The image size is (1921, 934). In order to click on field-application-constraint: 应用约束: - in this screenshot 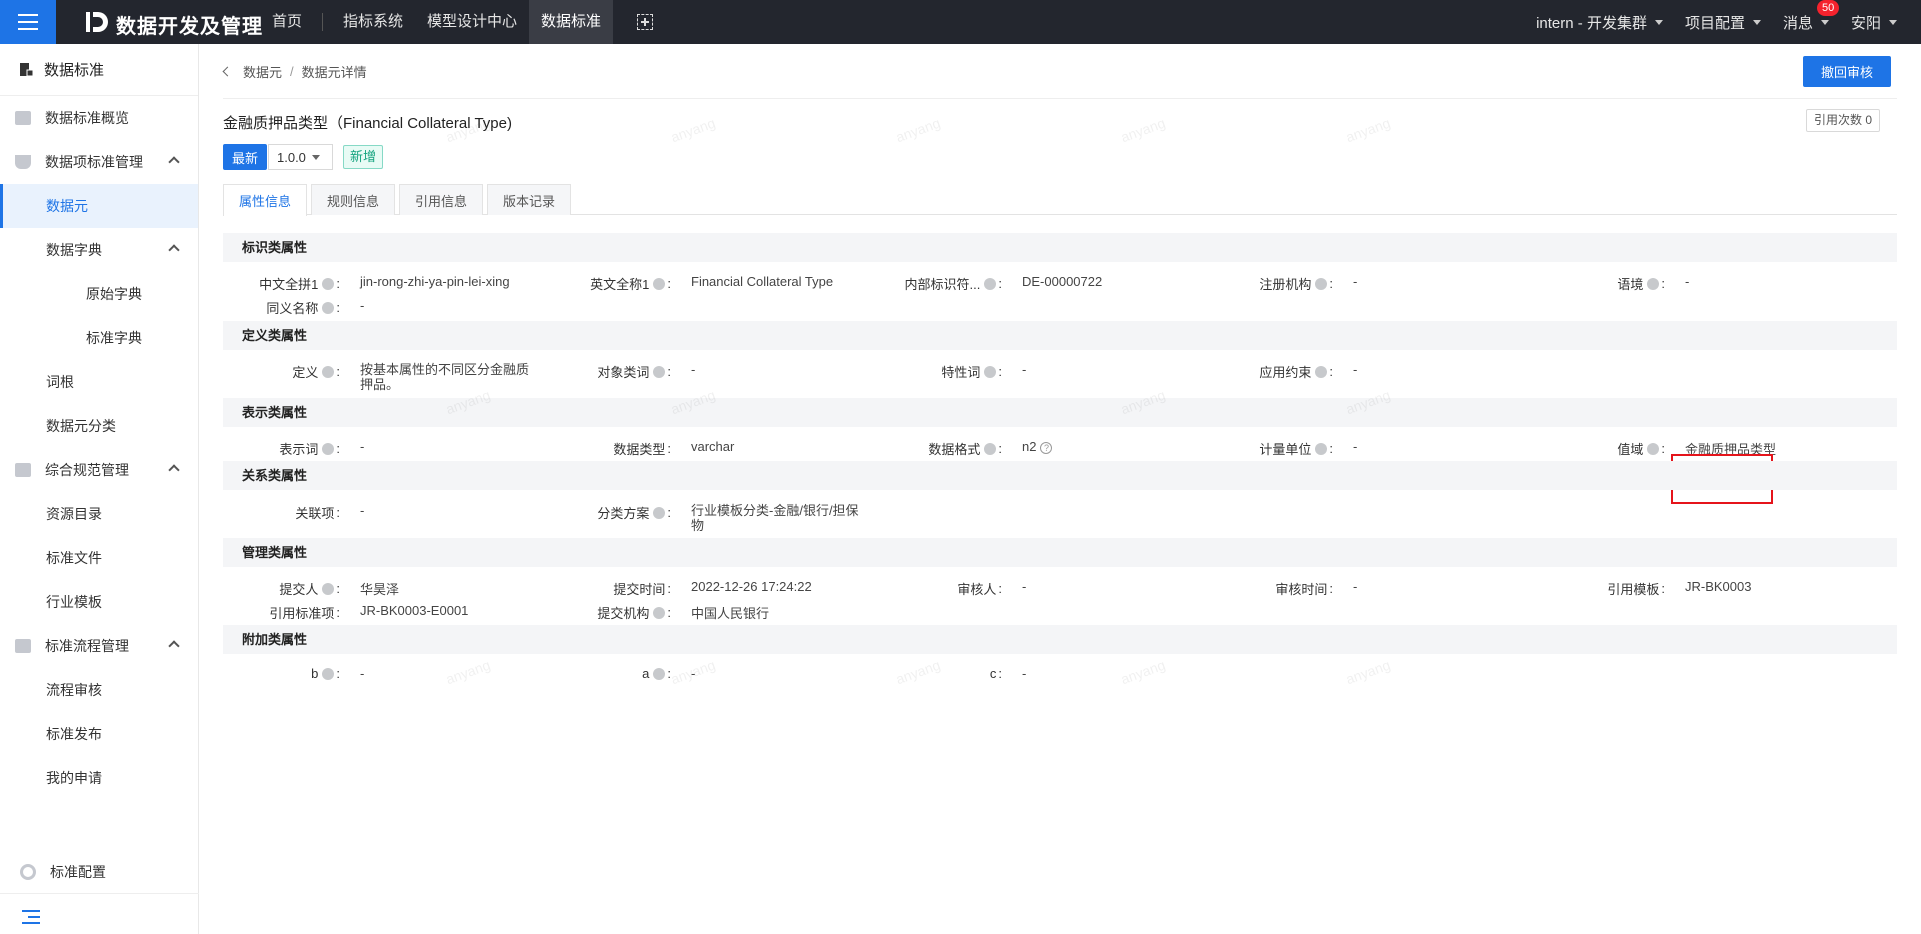, I will do `click(1308, 371)`.